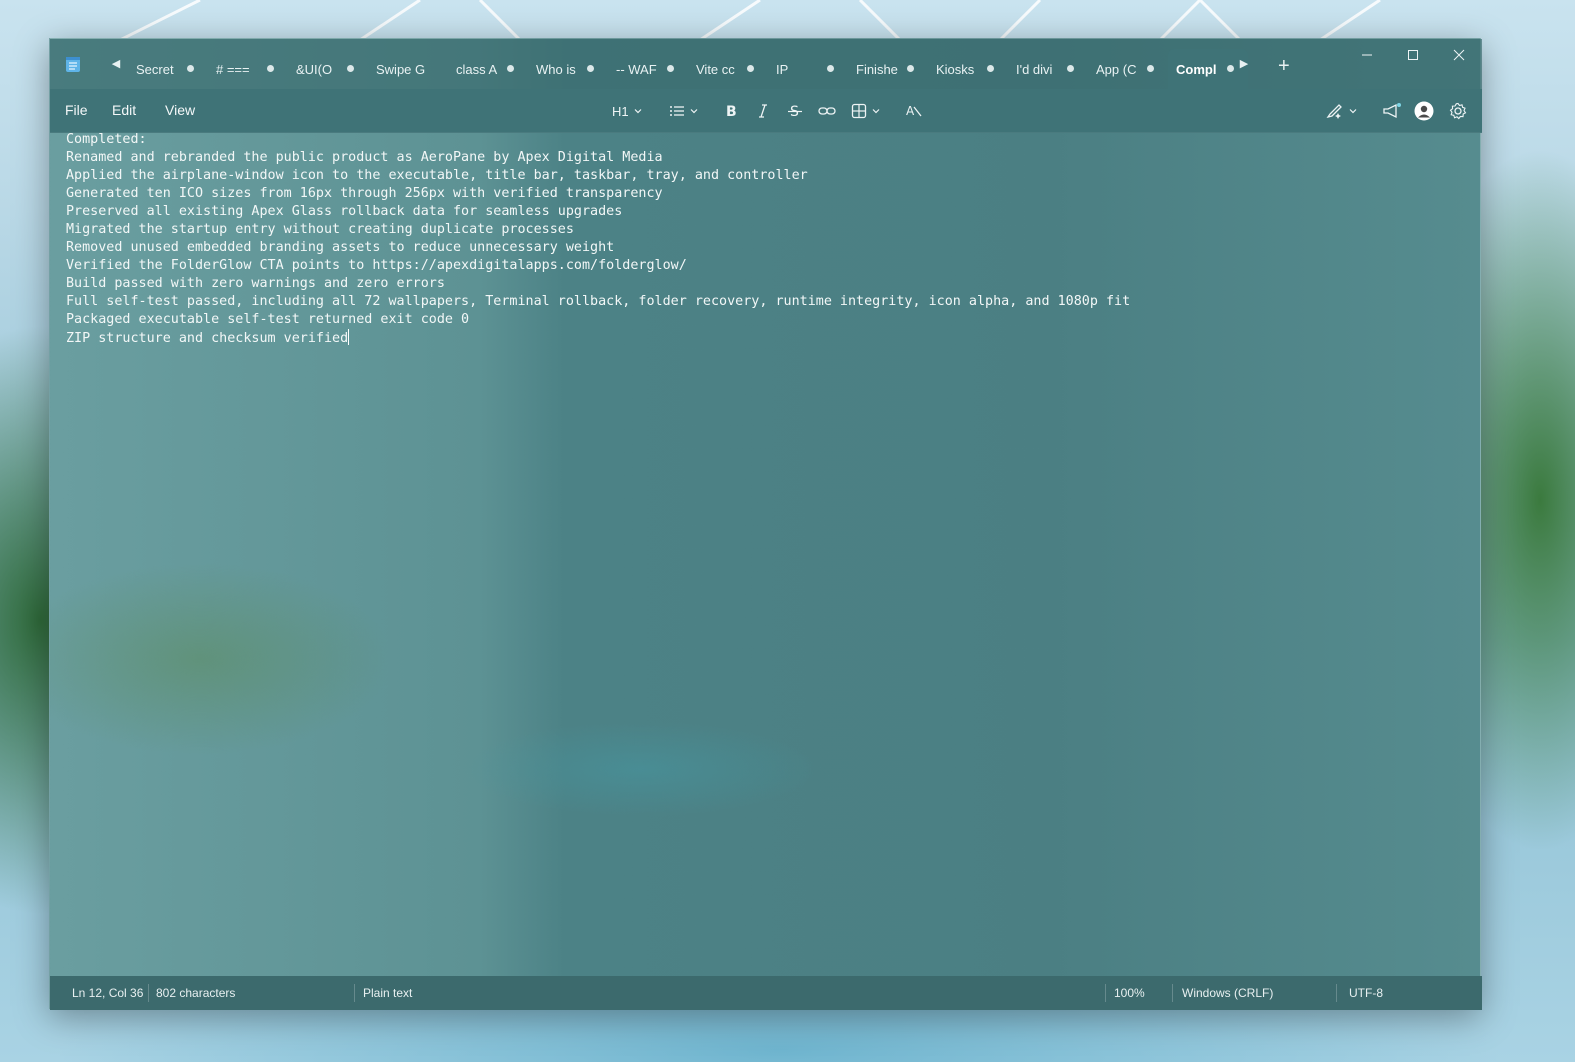 Image resolution: width=1575 pixels, height=1062 pixels. Describe the element at coordinates (233, 69) in the screenshot. I see `tab-label: # ===` at that location.